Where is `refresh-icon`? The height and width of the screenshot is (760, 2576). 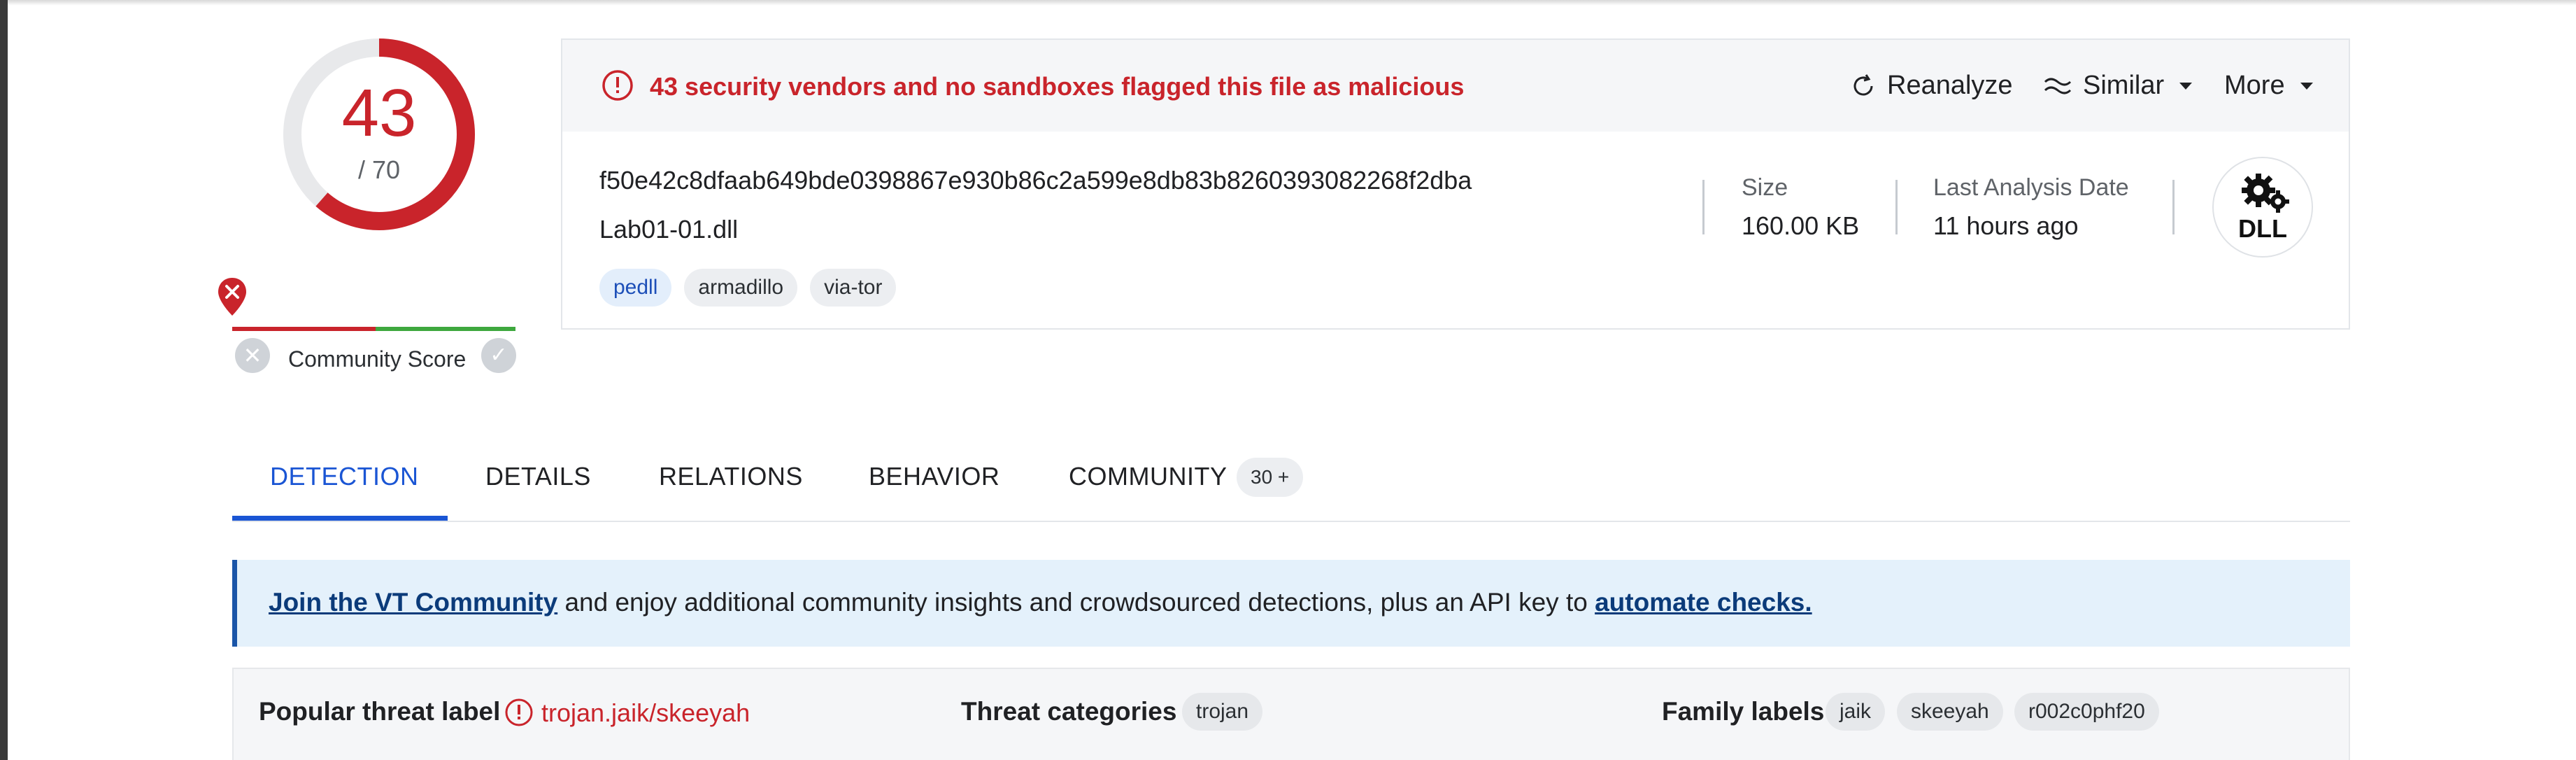 refresh-icon is located at coordinates (1863, 84).